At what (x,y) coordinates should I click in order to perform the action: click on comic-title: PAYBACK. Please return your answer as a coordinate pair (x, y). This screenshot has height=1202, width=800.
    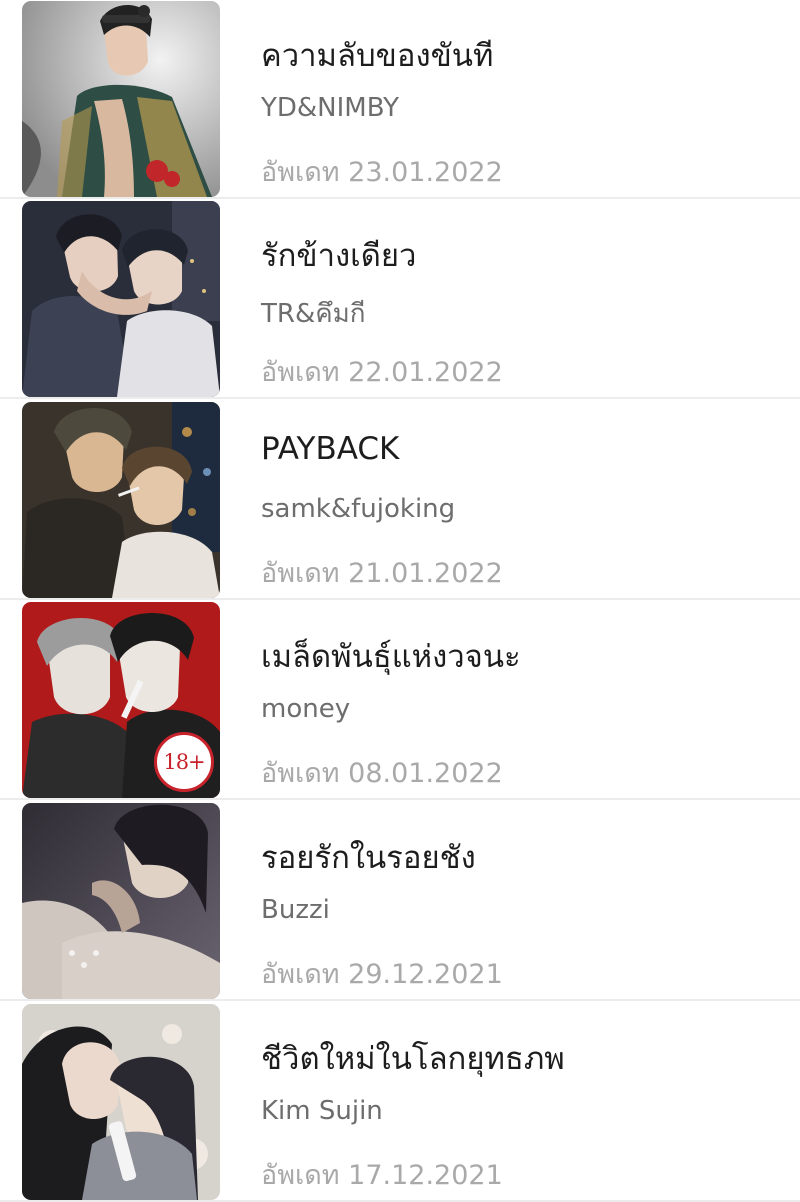
    Looking at the image, I should click on (330, 449).